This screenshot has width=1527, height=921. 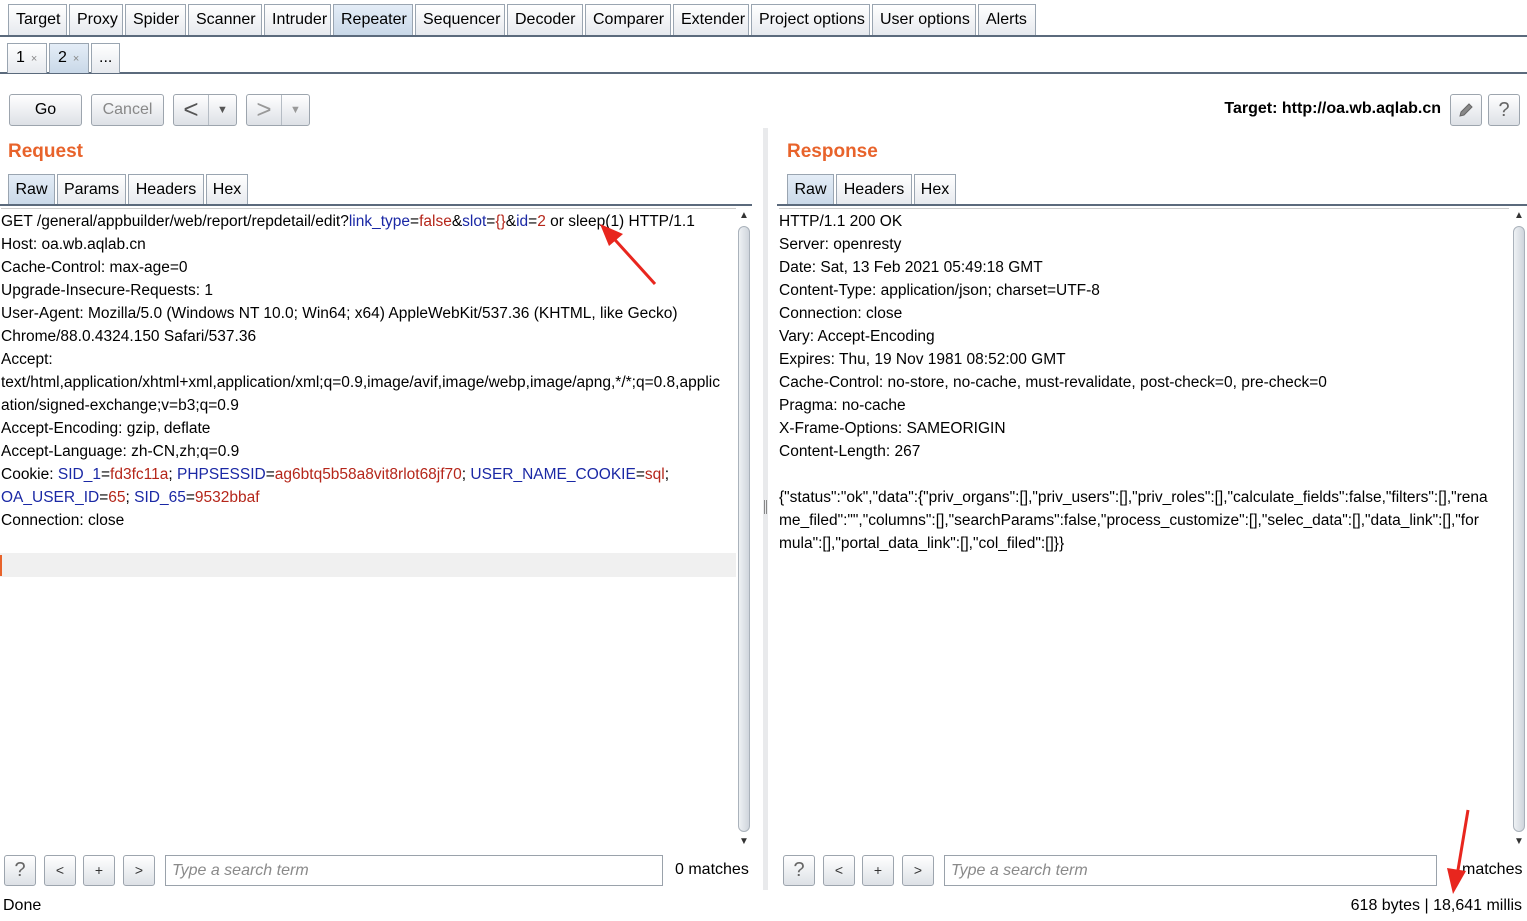 What do you see at coordinates (379, 221) in the screenshot?
I see `request-token: link_type` at bounding box center [379, 221].